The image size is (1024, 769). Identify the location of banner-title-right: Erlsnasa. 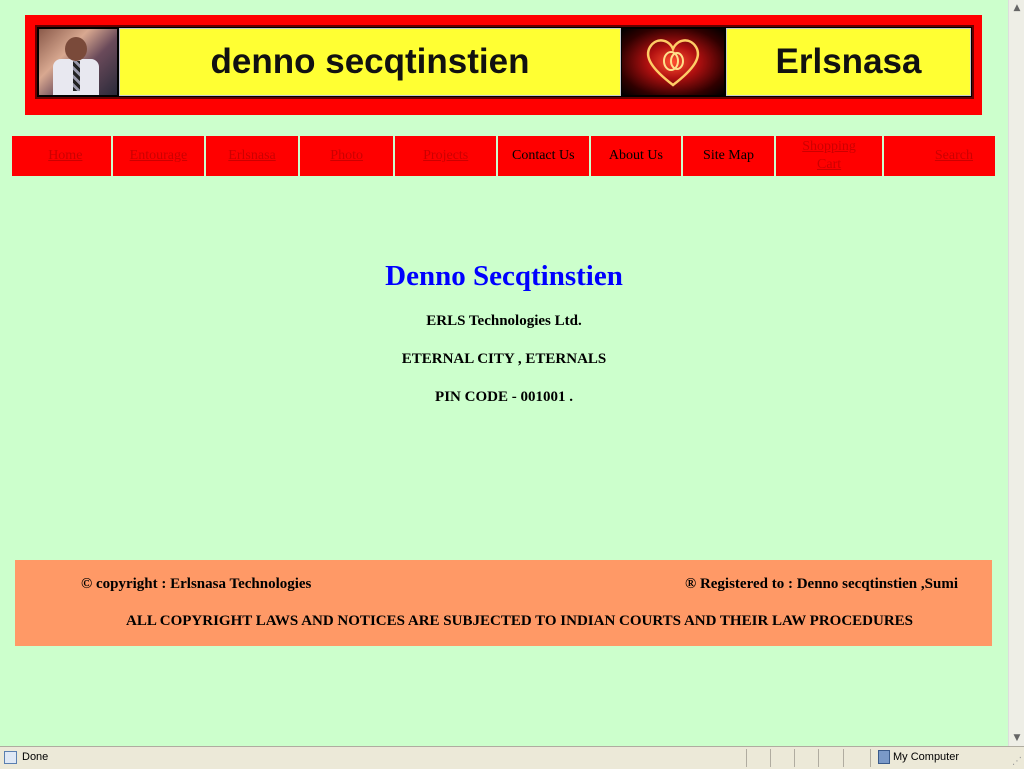
(848, 62).